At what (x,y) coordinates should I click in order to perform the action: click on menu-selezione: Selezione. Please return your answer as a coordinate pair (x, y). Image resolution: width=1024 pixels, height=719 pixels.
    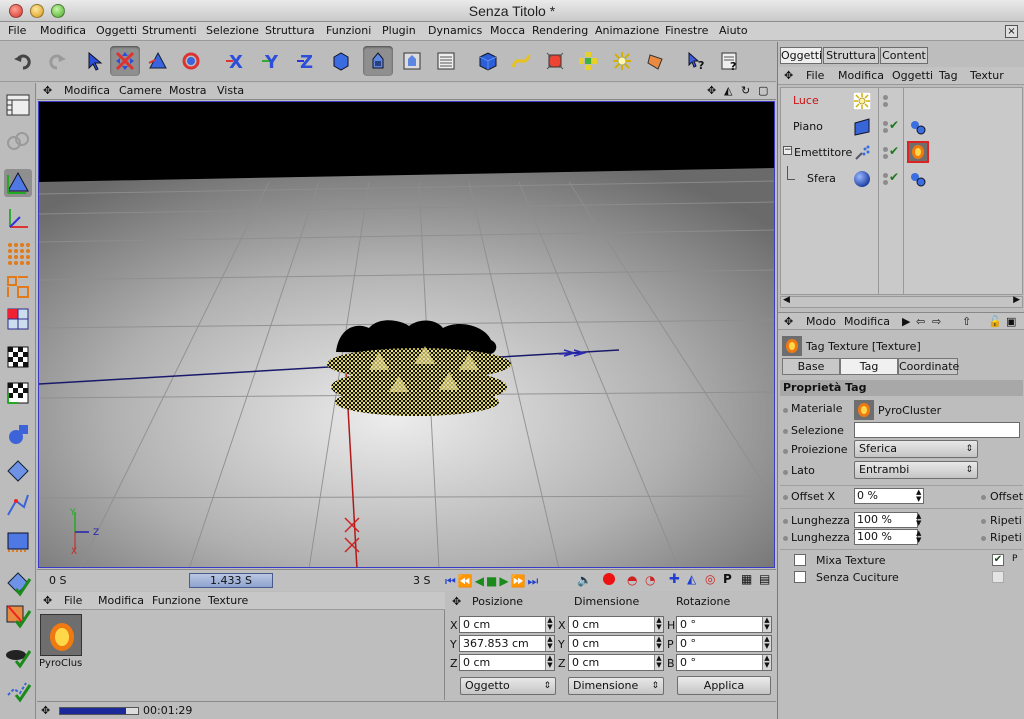
    Looking at the image, I should click on (232, 30).